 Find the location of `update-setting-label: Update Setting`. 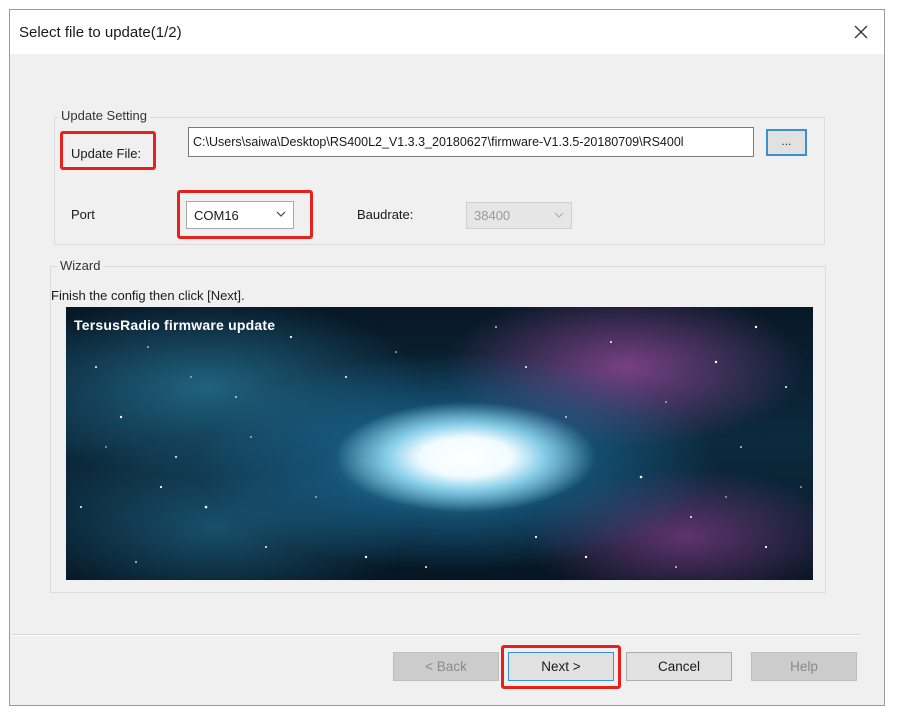

update-setting-label: Update Setting is located at coordinates (104, 115).